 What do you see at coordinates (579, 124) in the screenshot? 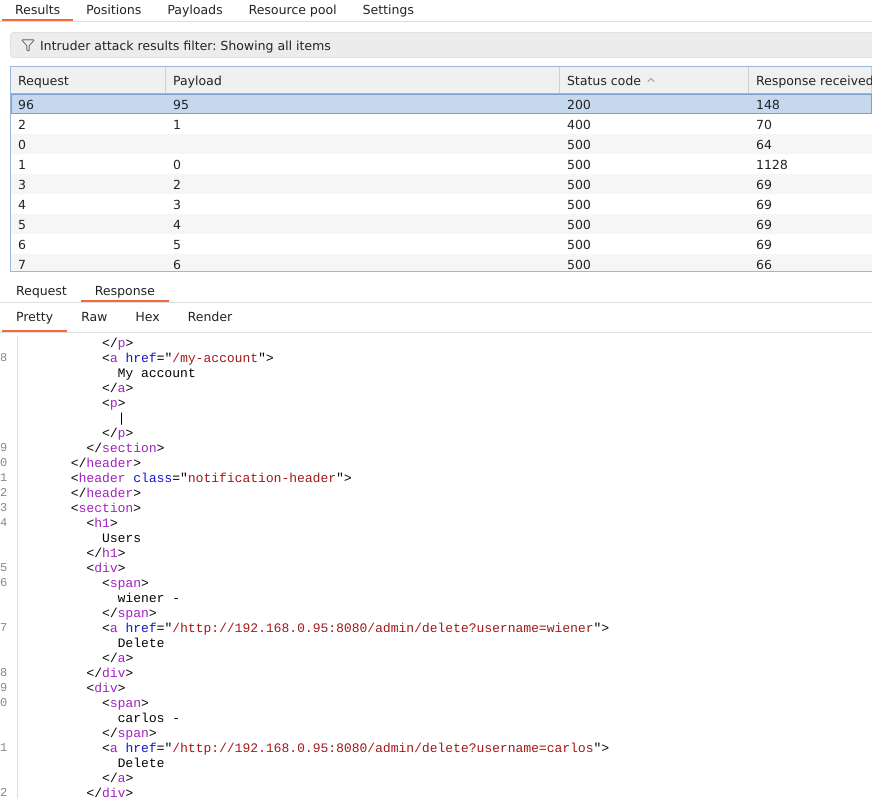
I see `table-cell: 400` at bounding box center [579, 124].